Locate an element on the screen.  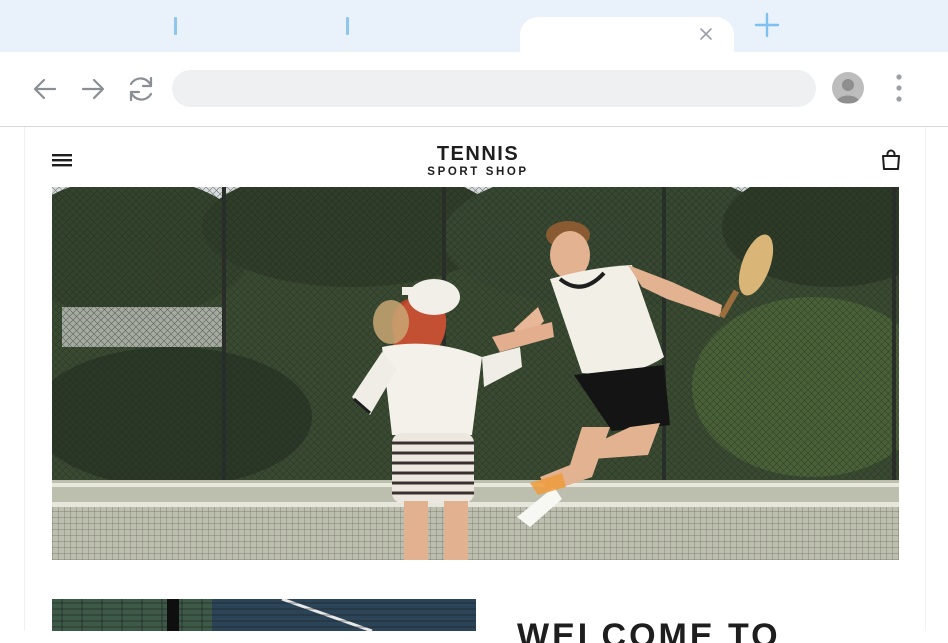
kebab-menu-icon is located at coordinates (899, 89).